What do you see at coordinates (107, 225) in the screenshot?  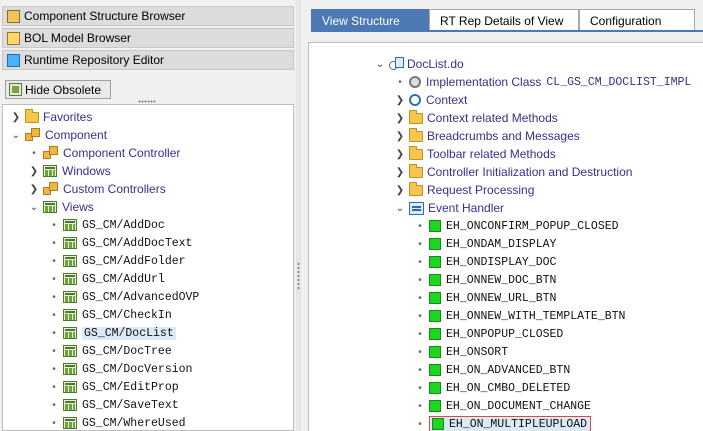 I see `tree-node-view: • GS_CM/AddDoc` at bounding box center [107, 225].